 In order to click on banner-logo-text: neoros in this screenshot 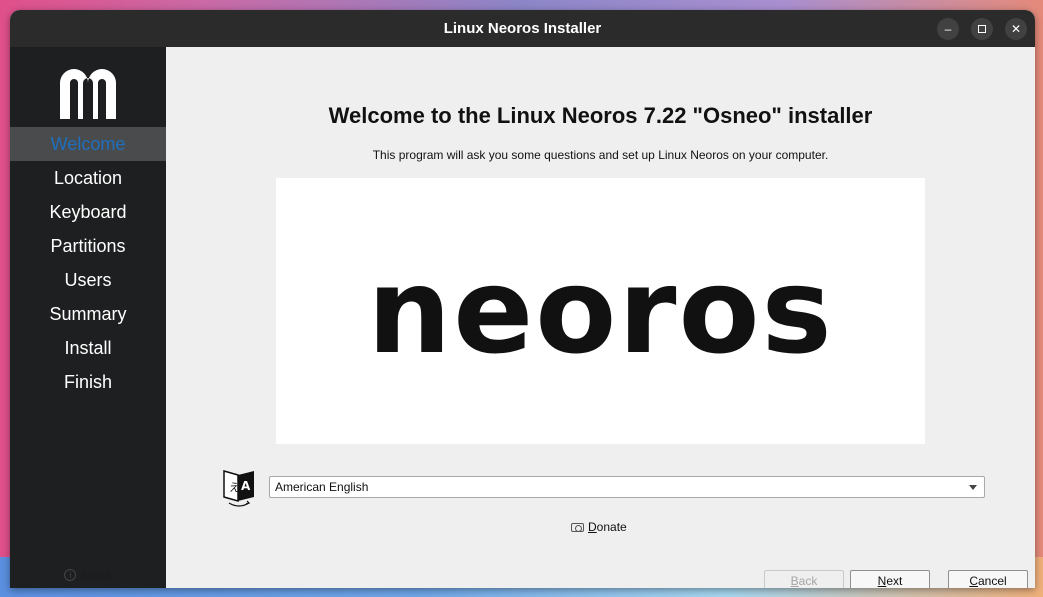, I will do `click(600, 311)`.